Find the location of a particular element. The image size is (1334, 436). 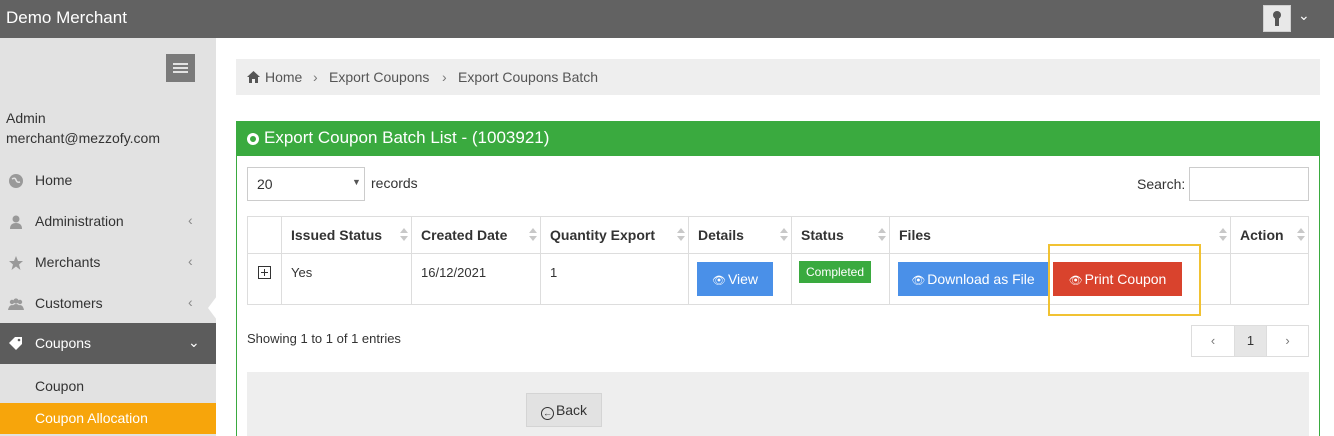

previous-page-button: ‹ is located at coordinates (1213, 341).